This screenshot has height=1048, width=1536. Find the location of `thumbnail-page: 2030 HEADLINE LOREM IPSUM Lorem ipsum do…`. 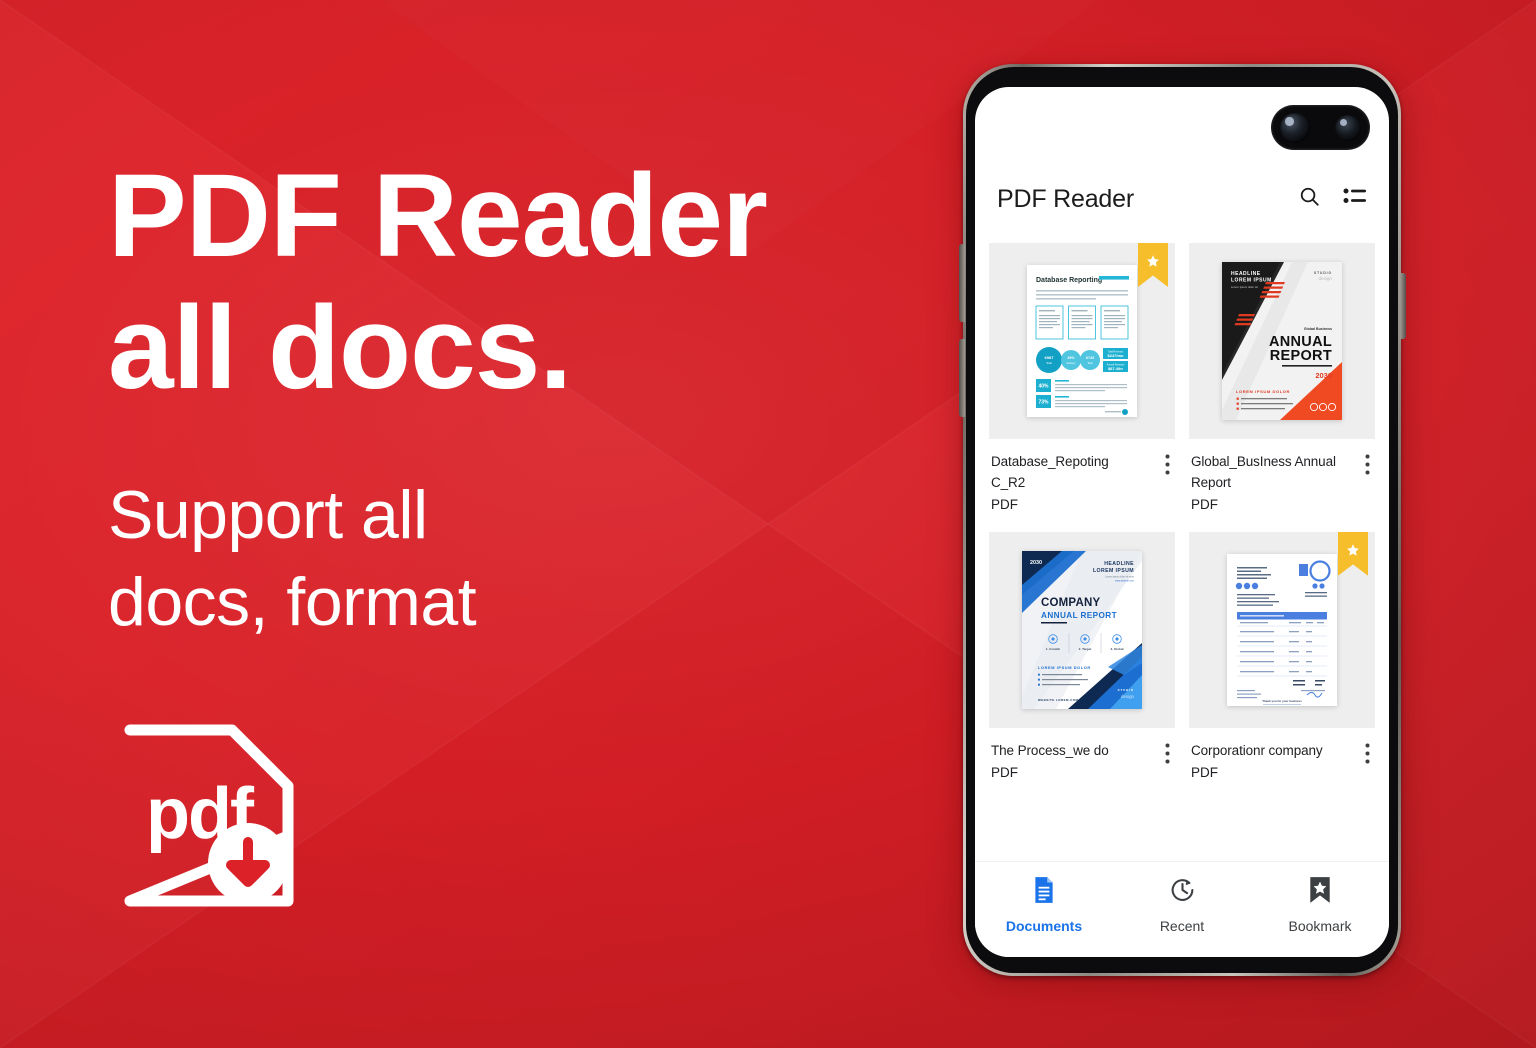

thumbnail-page: 2030 HEADLINE LOREM IPSUM Lorem ipsum do… is located at coordinates (1082, 629).